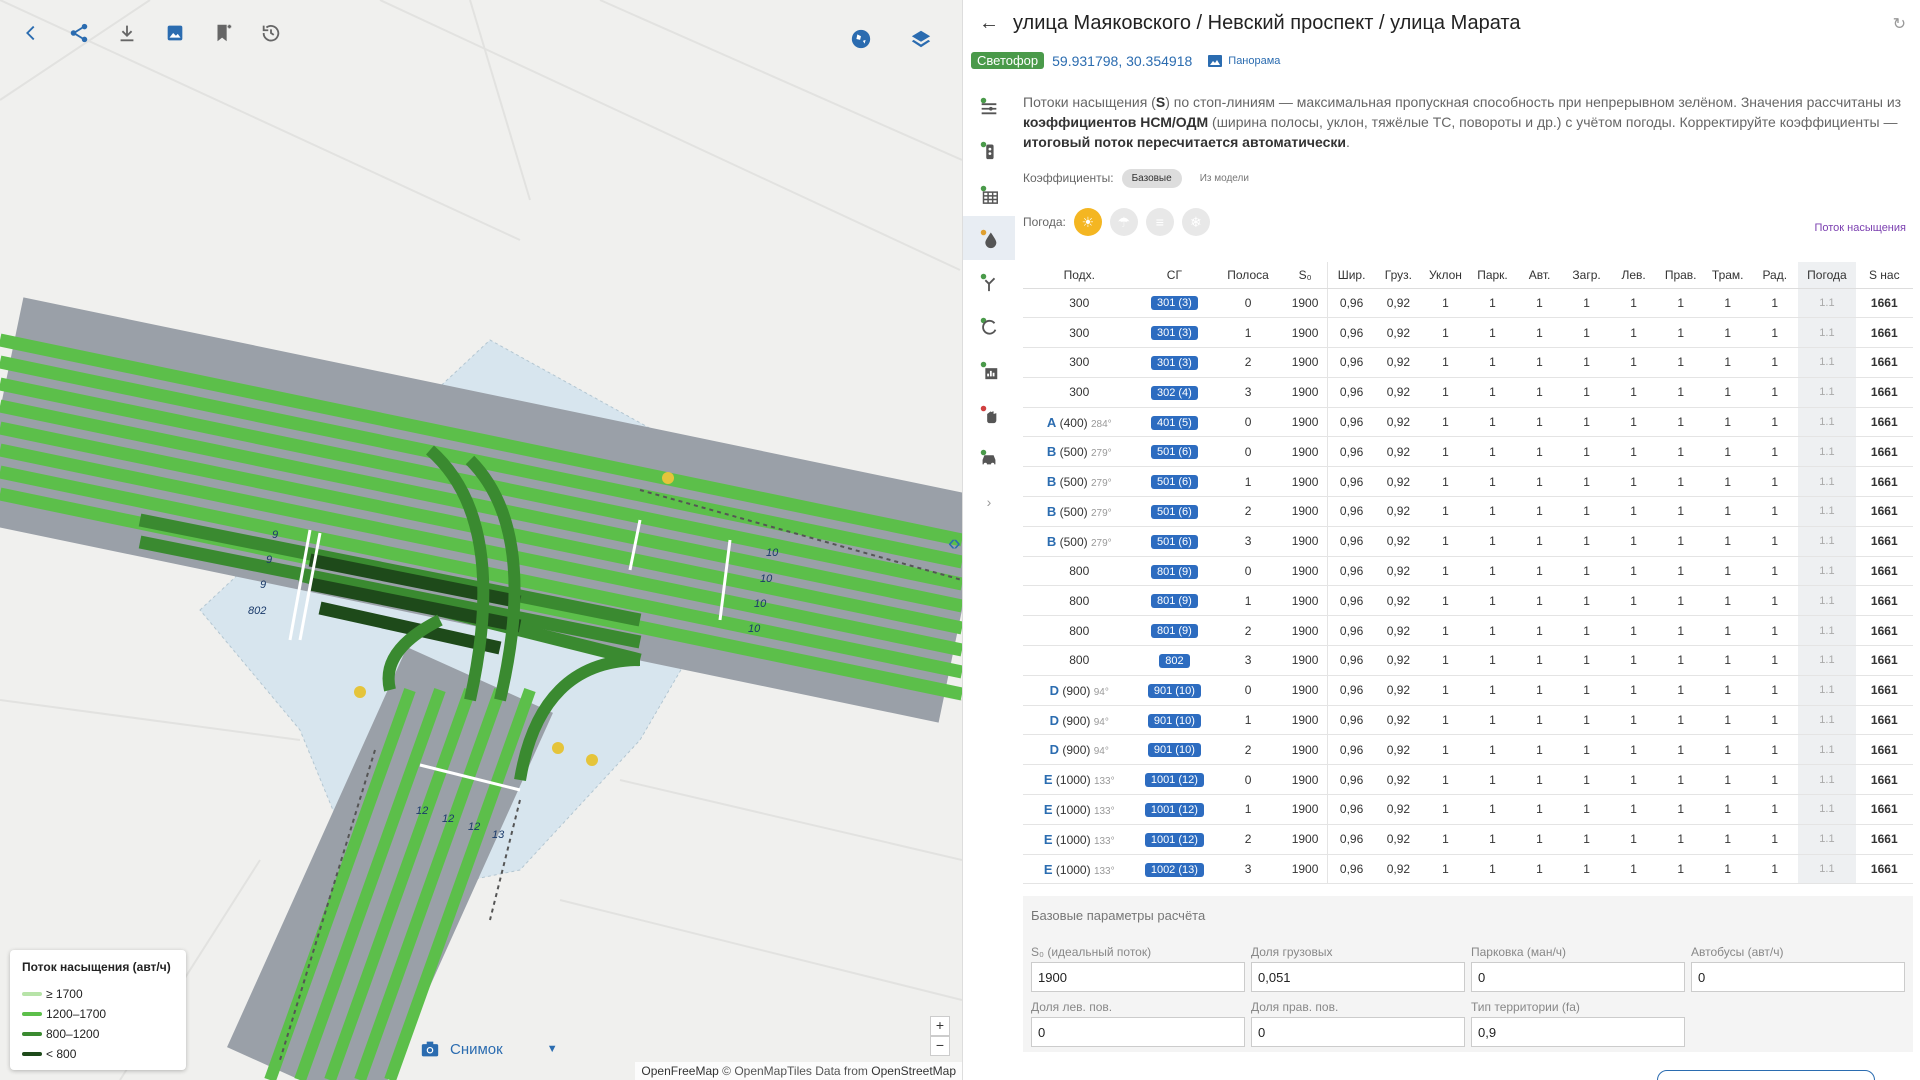  I want to click on nav-settings, so click(989, 106).